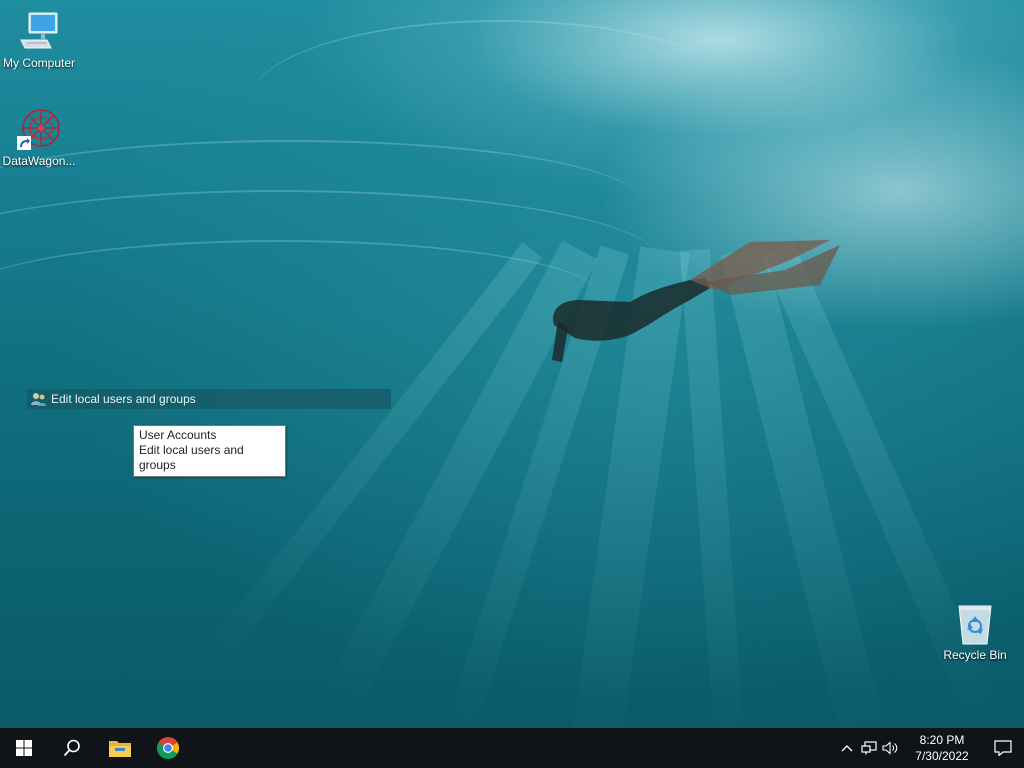 This screenshot has height=768, width=1024. I want to click on action-center-button, so click(1003, 748).